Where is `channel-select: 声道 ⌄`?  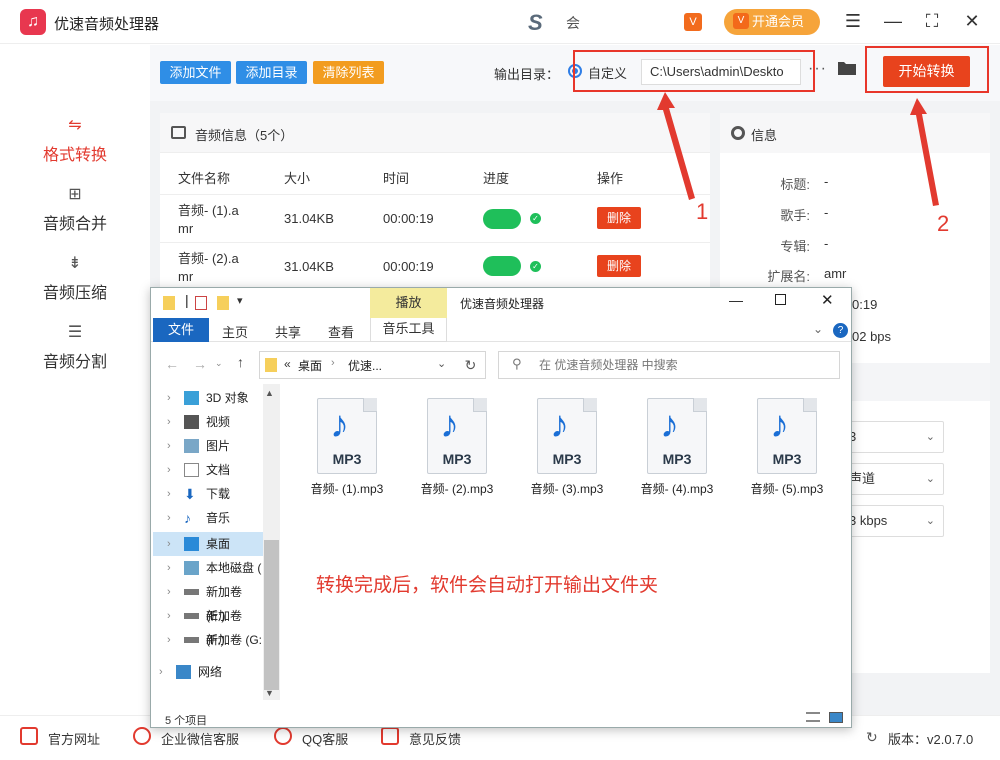 channel-select: 声道 ⌄ is located at coordinates (891, 479).